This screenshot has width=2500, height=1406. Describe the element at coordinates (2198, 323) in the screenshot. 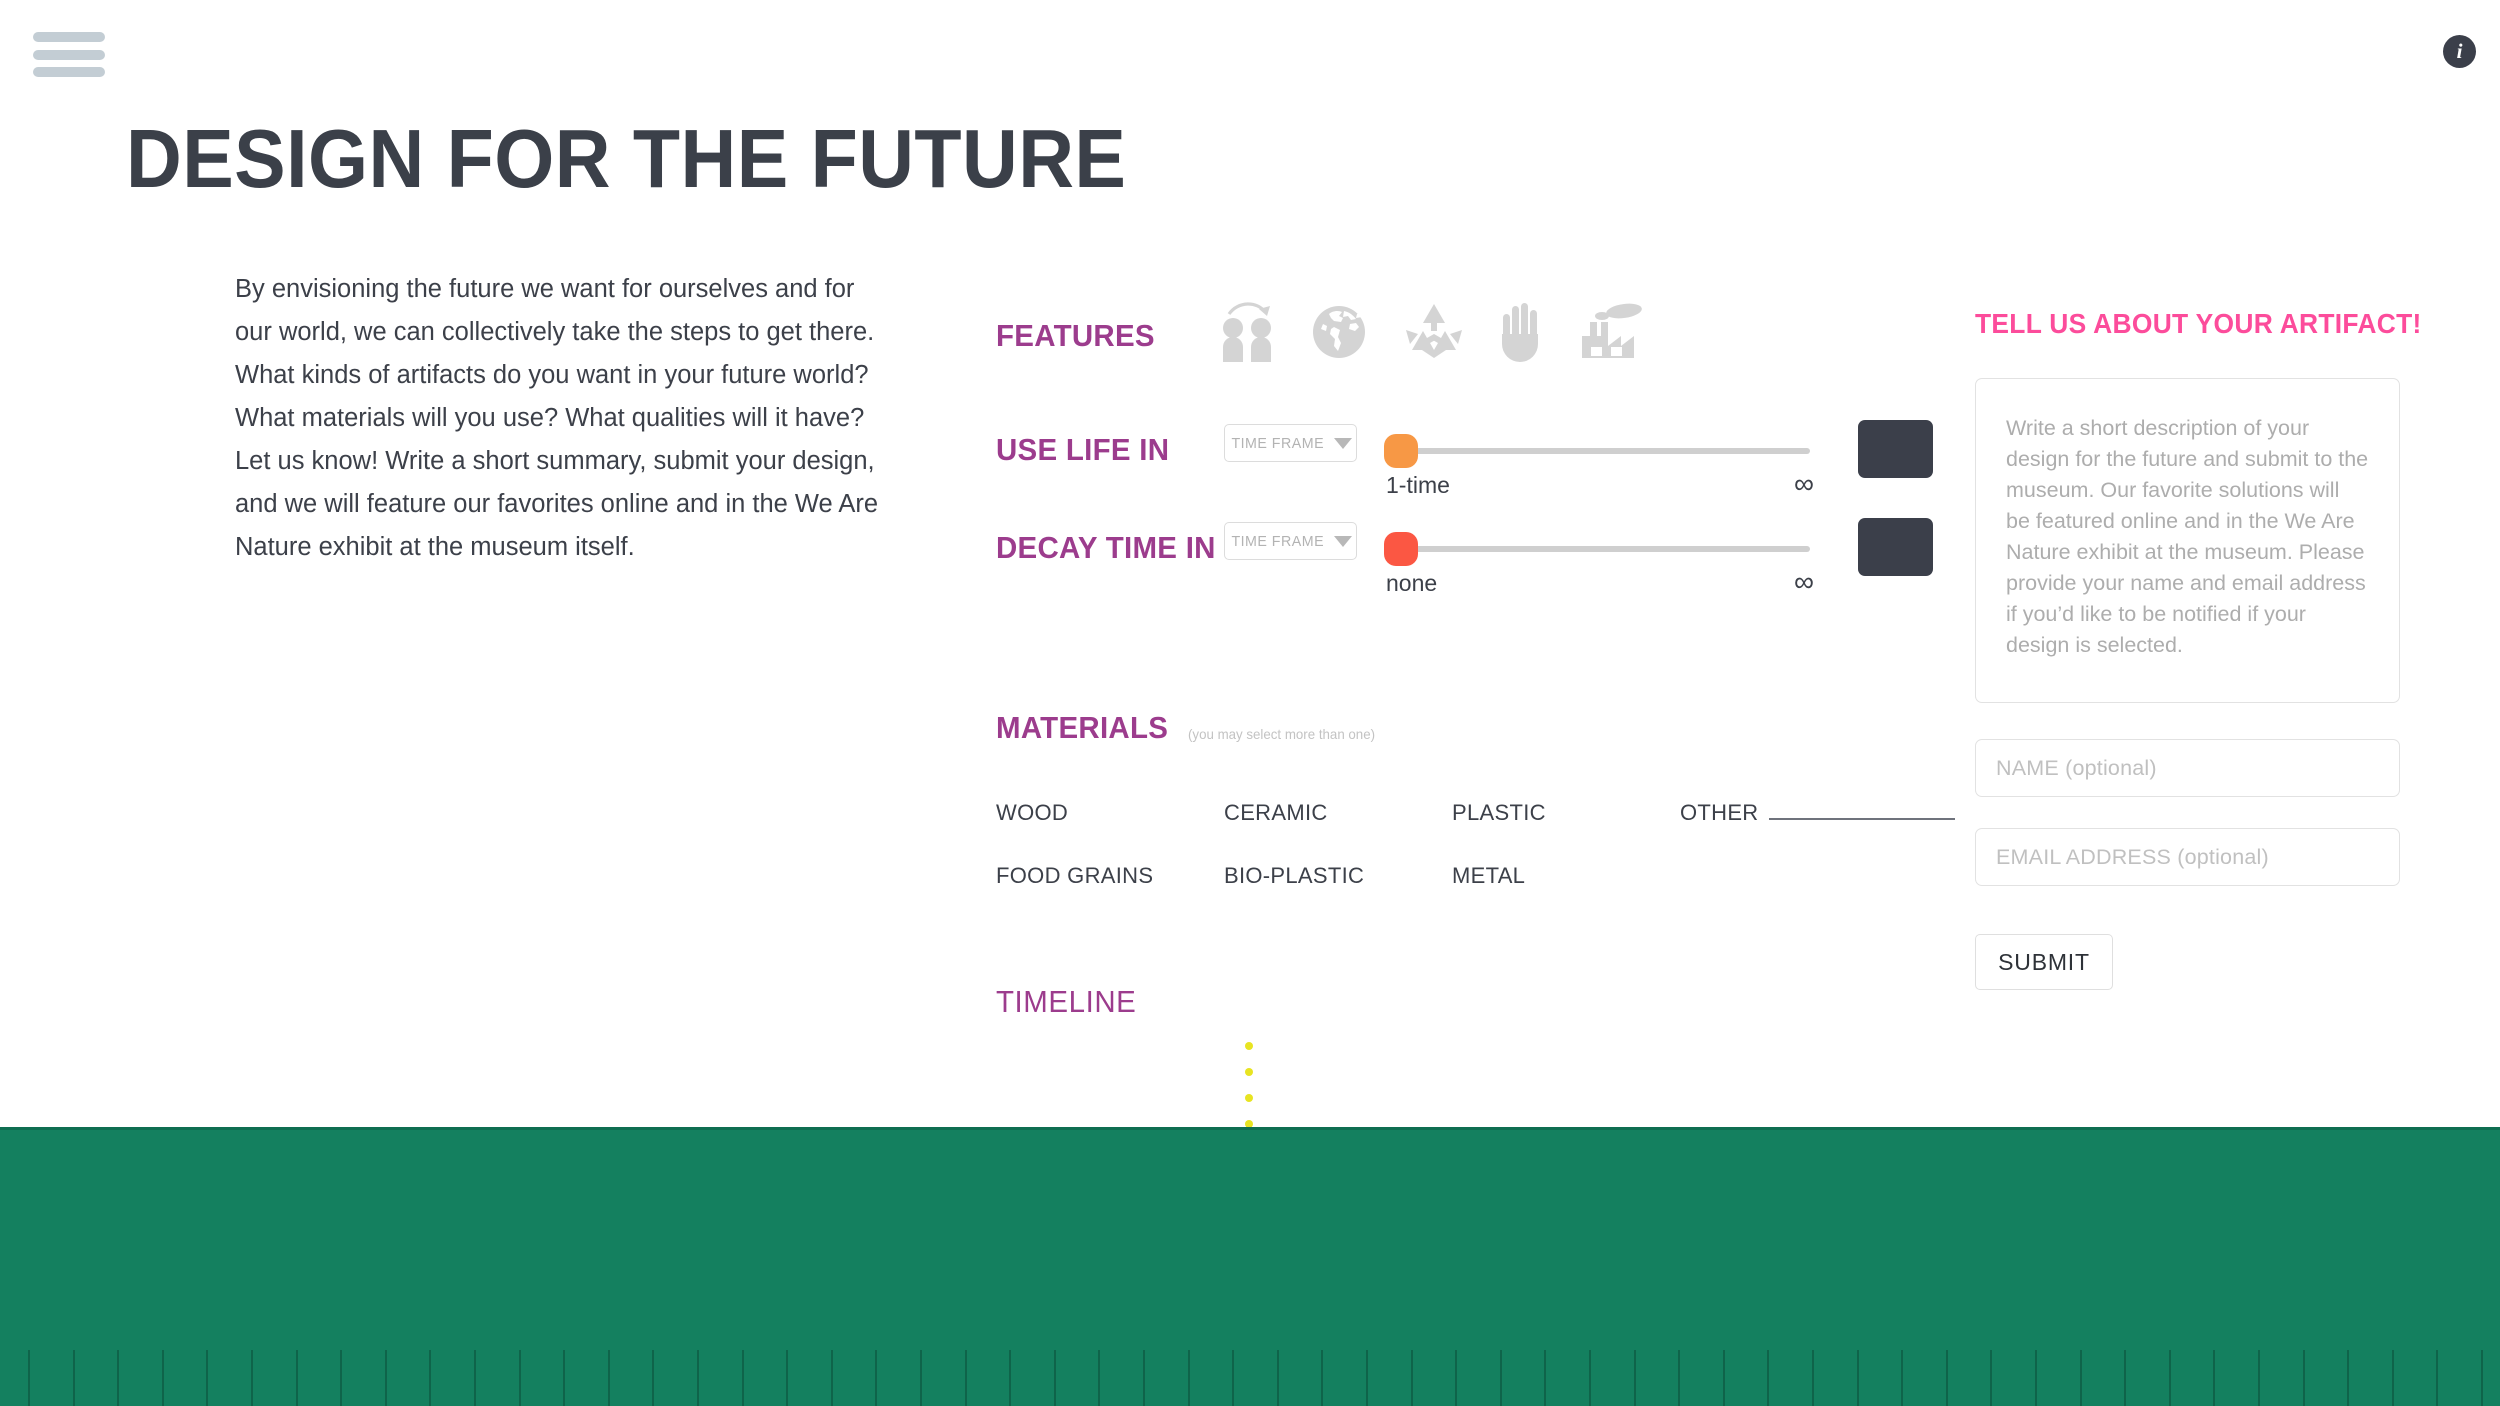

I see `form-title: TELL US ABOUT YOUR ARTIFACT!` at that location.